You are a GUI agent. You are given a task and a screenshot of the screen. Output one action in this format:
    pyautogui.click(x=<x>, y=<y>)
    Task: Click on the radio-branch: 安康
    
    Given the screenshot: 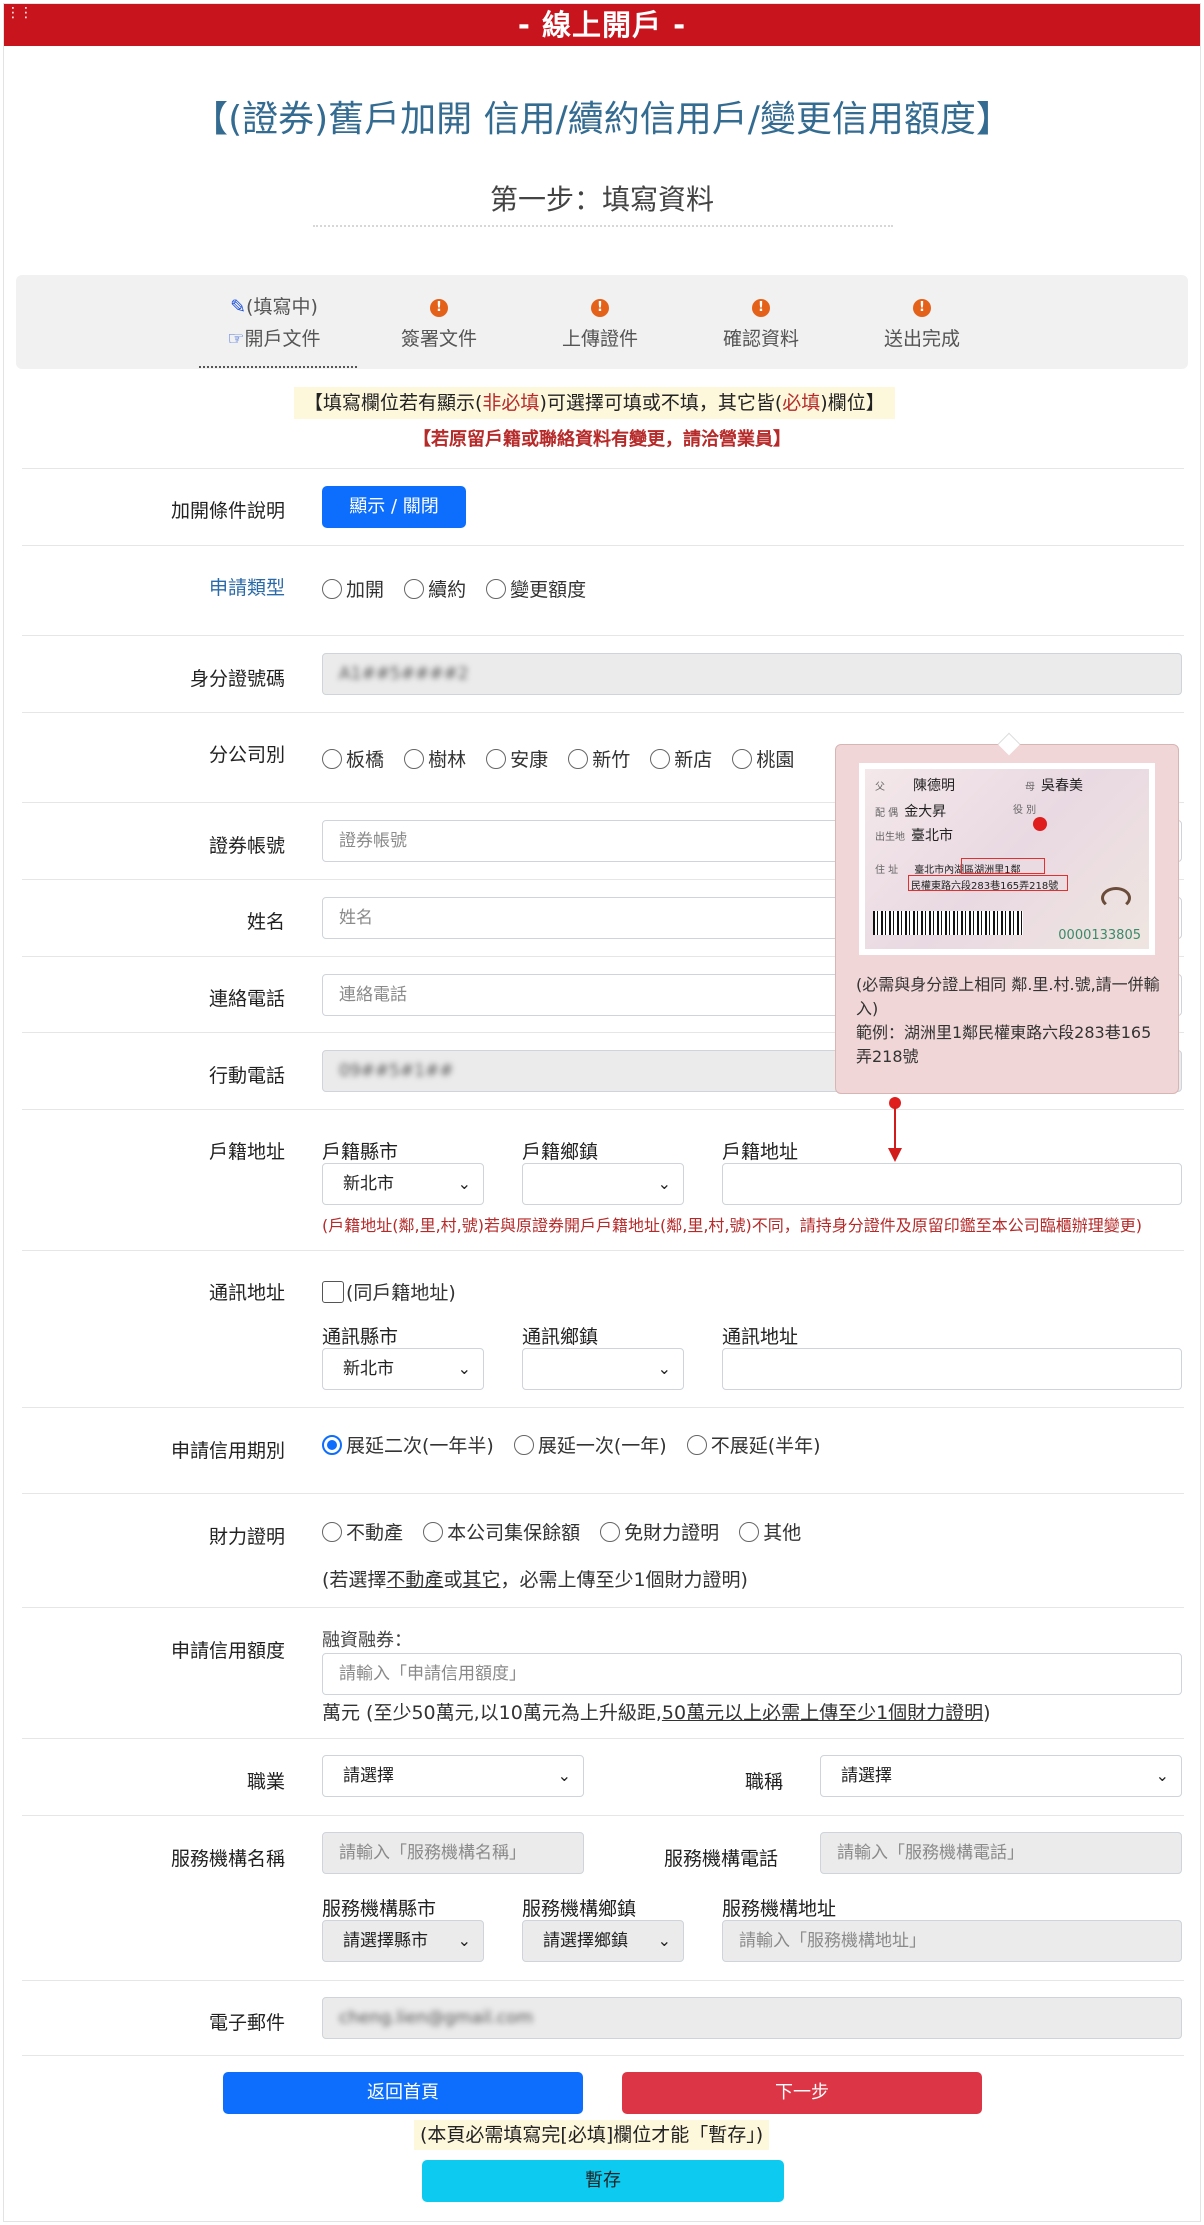 What is the action you would take?
    pyautogui.click(x=517, y=758)
    